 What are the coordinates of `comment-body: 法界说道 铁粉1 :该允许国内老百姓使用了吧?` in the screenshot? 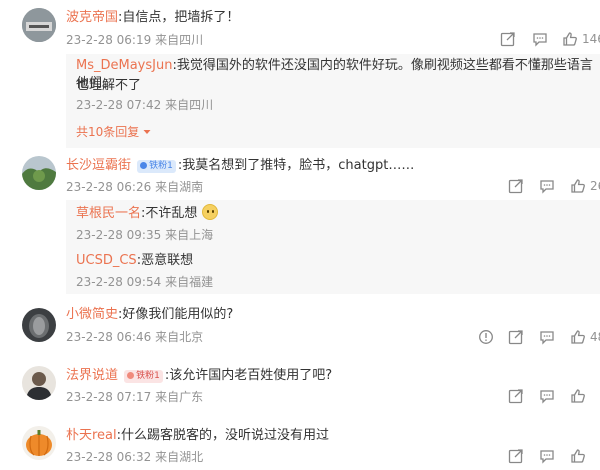 It's located at (199, 376).